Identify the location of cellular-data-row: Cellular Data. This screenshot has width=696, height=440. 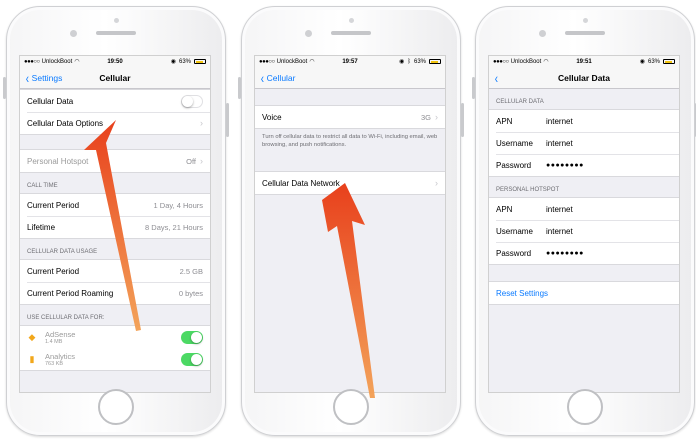
(115, 101).